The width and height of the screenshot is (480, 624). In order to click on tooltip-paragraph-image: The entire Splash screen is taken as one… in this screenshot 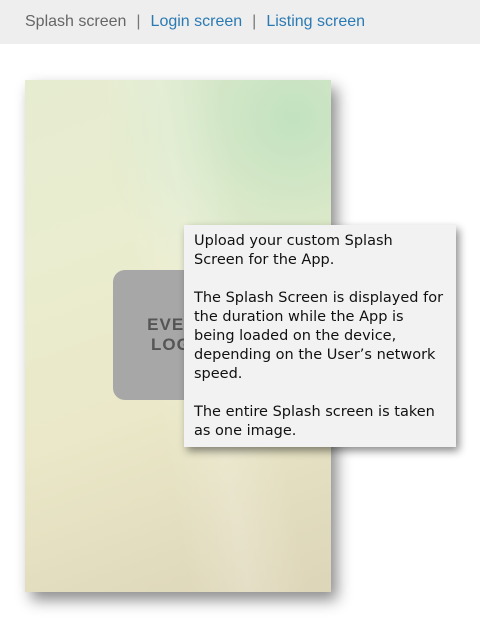, I will do `click(314, 421)`.